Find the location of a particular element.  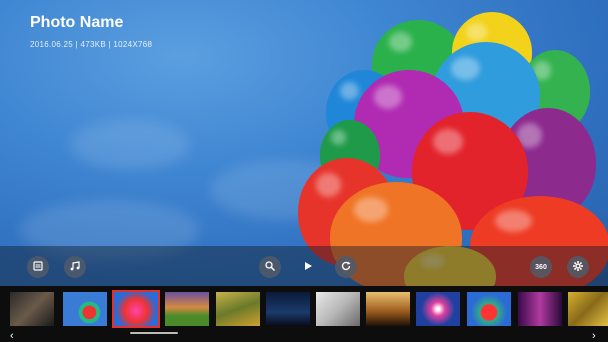

list-button is located at coordinates (38, 267).